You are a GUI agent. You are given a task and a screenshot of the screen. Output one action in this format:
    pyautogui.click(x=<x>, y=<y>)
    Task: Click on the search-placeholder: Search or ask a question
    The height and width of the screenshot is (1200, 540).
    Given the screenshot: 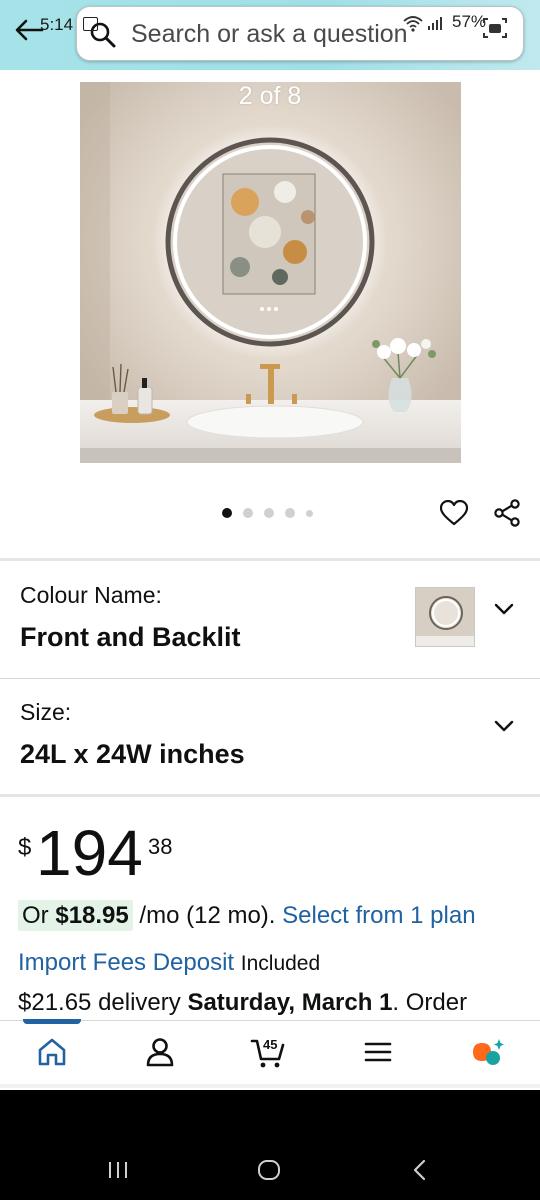 What is the action you would take?
    pyautogui.click(x=269, y=34)
    